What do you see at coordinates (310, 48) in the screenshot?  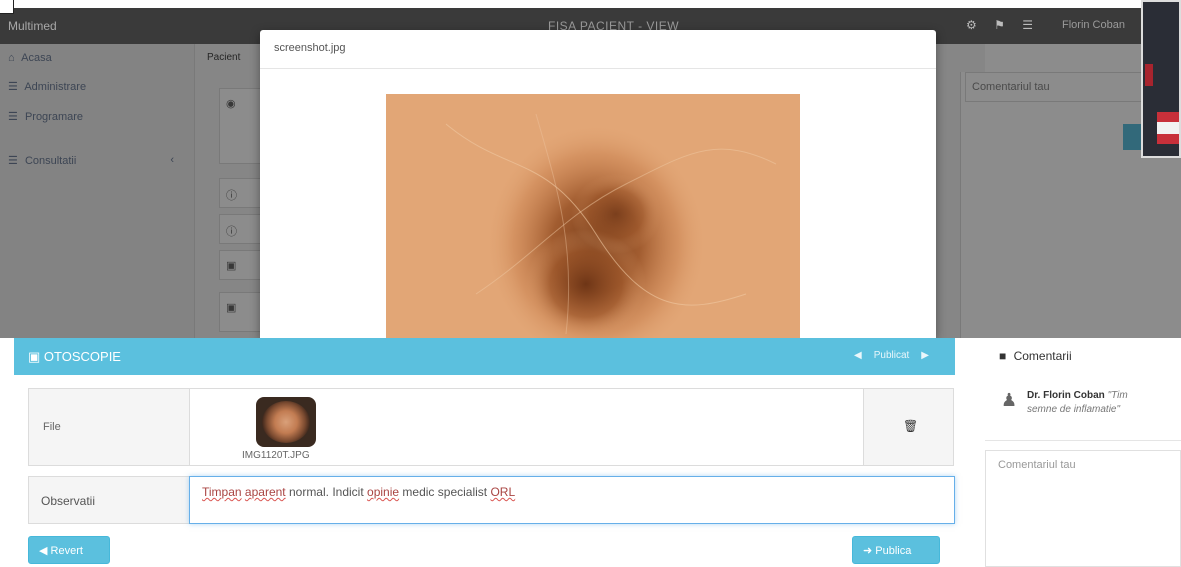 I see `modal-title: screenshot.jpg` at bounding box center [310, 48].